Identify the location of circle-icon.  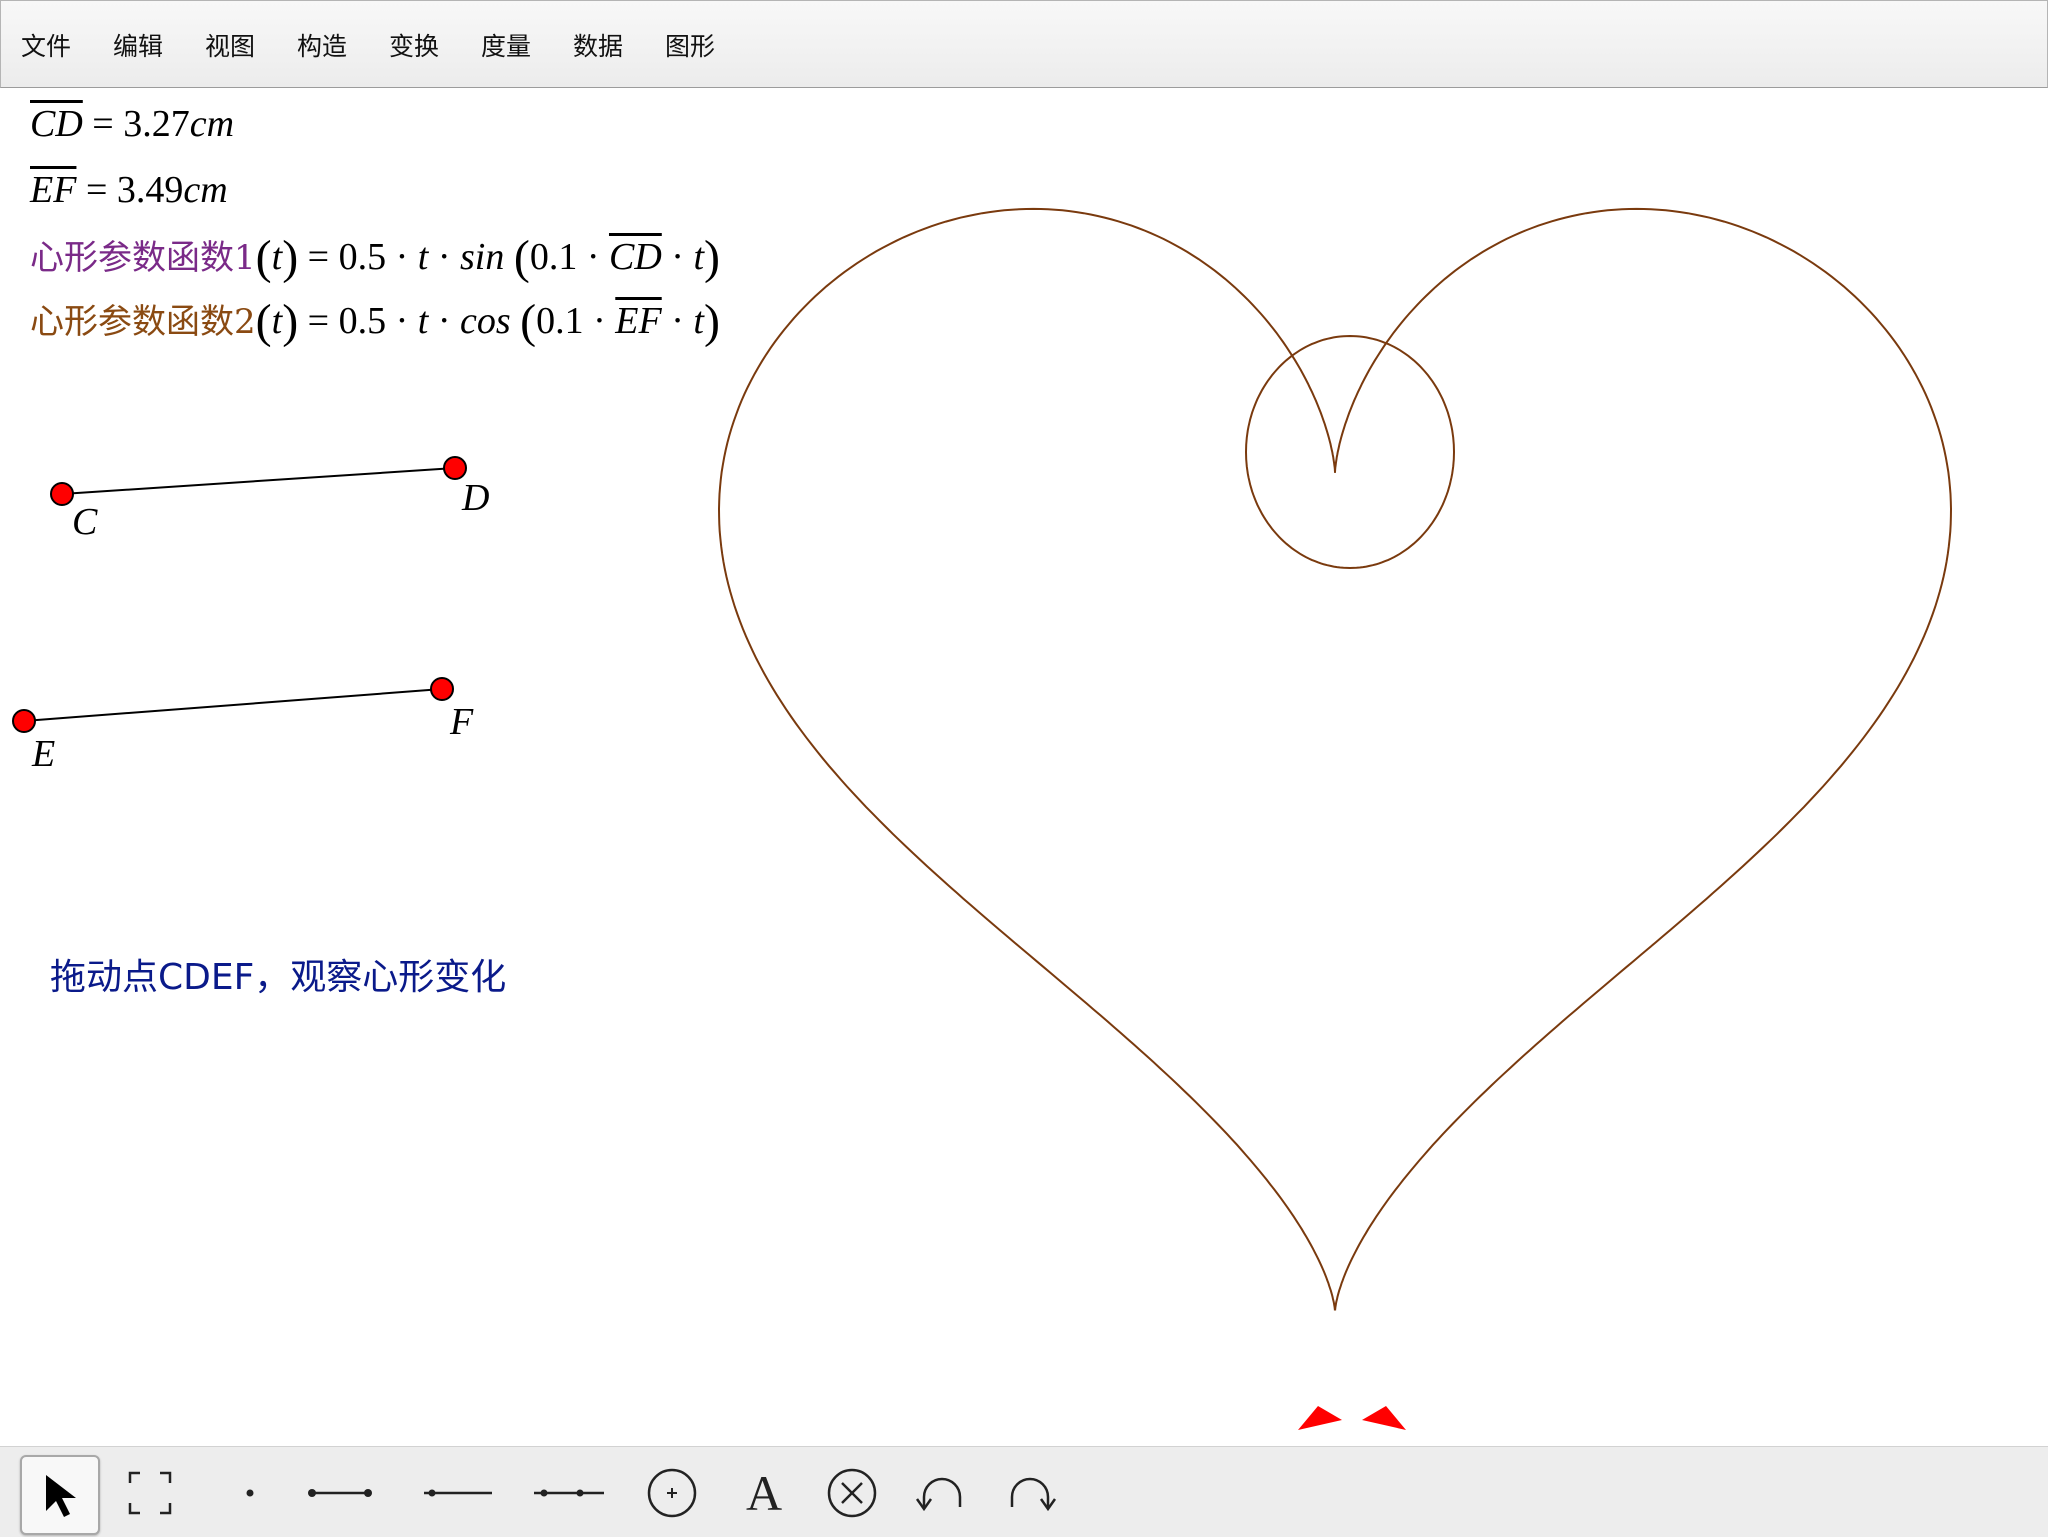
(672, 1493).